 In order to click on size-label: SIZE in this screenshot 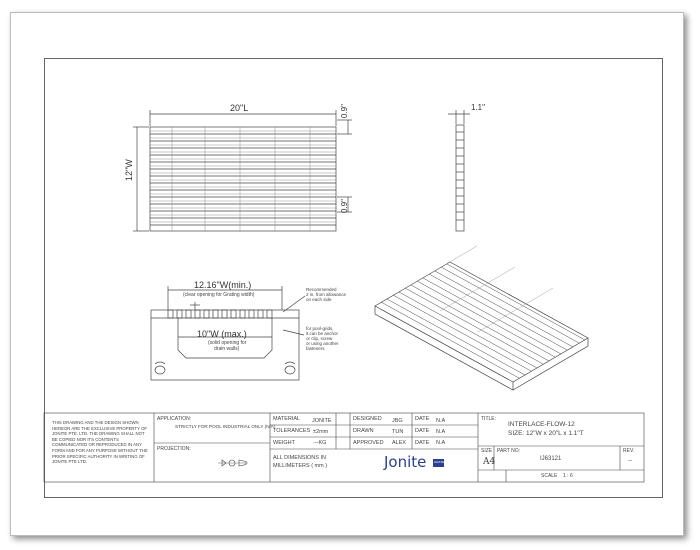, I will do `click(487, 451)`.